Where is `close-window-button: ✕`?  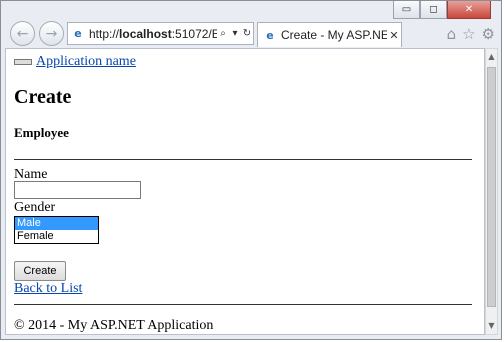
close-window-button: ✕ is located at coordinates (469, 10).